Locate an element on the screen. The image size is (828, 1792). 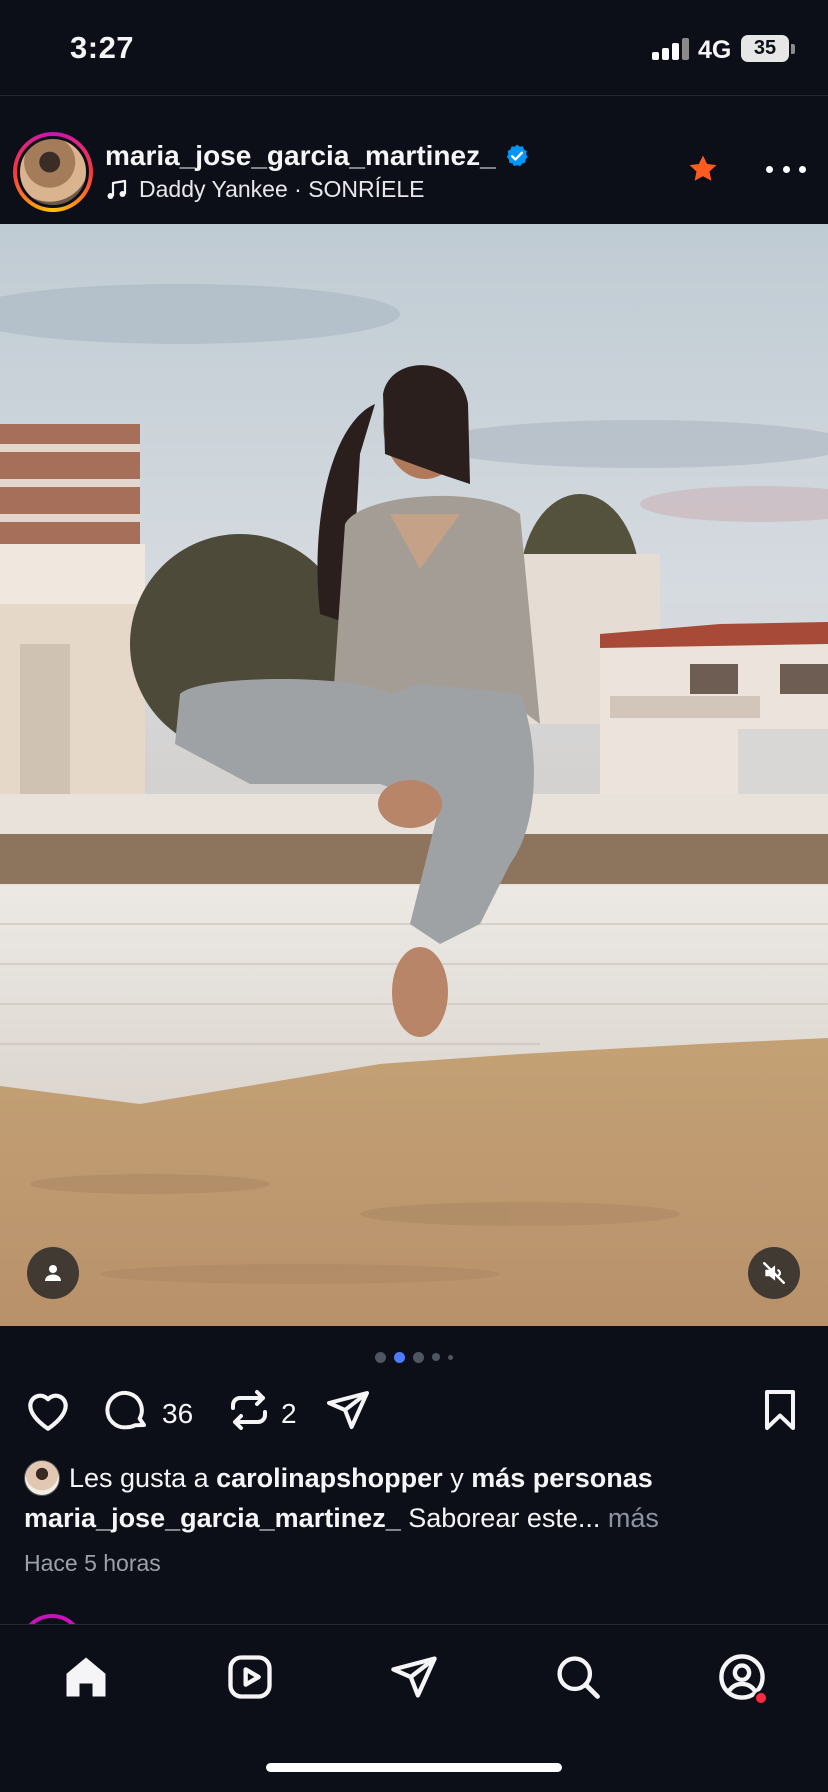
repost-icon is located at coordinates (249, 1410).